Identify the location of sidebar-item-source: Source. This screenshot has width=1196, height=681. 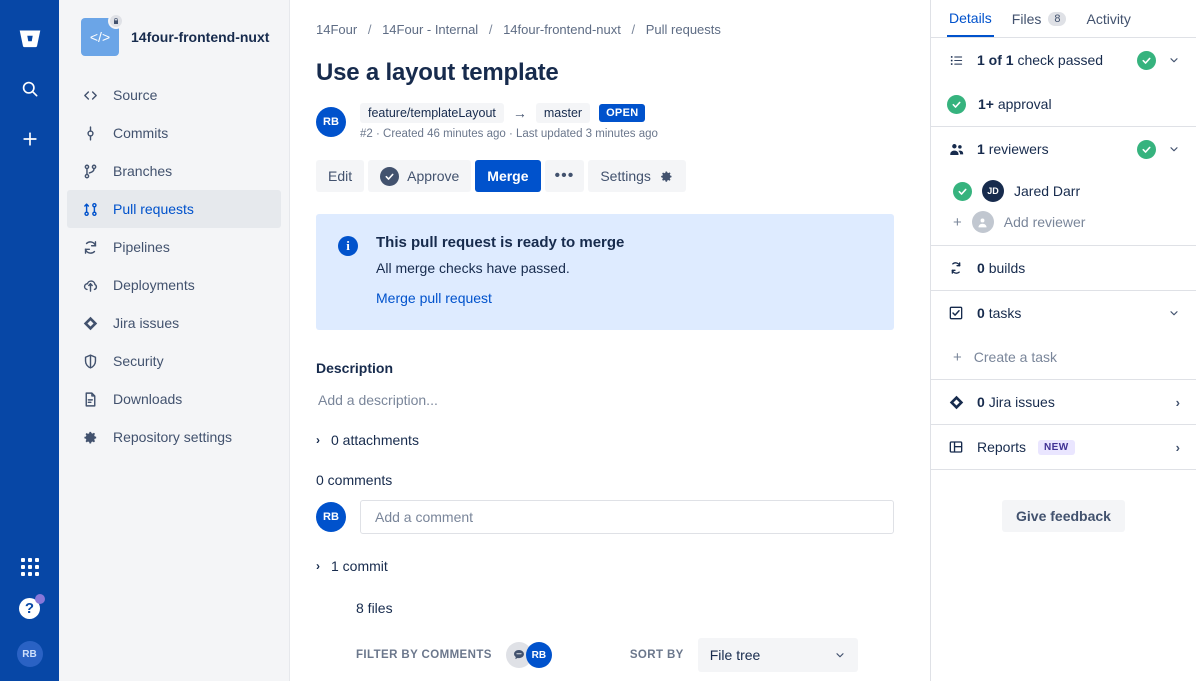
(174, 95).